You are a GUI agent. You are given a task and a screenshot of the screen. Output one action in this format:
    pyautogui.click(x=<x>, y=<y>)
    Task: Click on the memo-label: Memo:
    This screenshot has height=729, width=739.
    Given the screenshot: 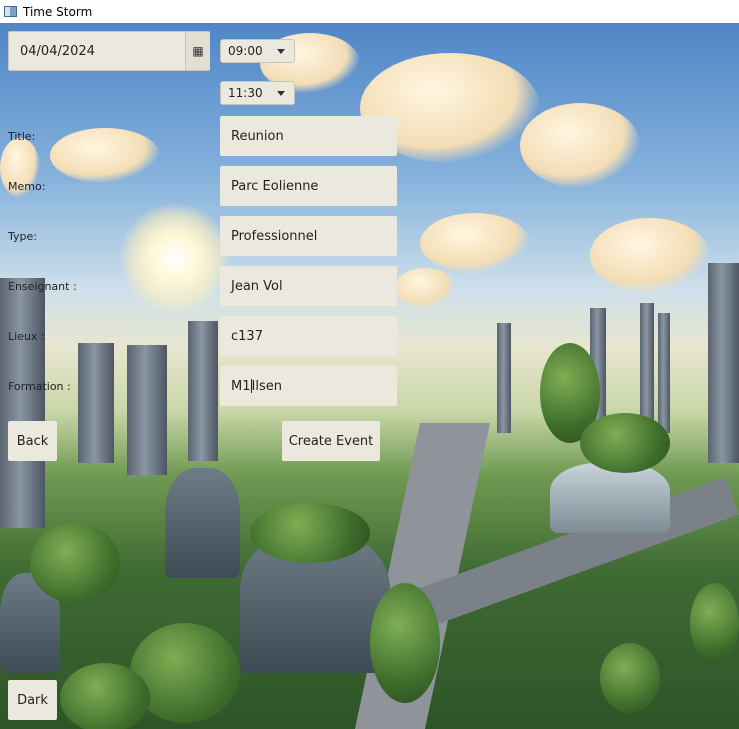 What is the action you would take?
    pyautogui.click(x=27, y=186)
    